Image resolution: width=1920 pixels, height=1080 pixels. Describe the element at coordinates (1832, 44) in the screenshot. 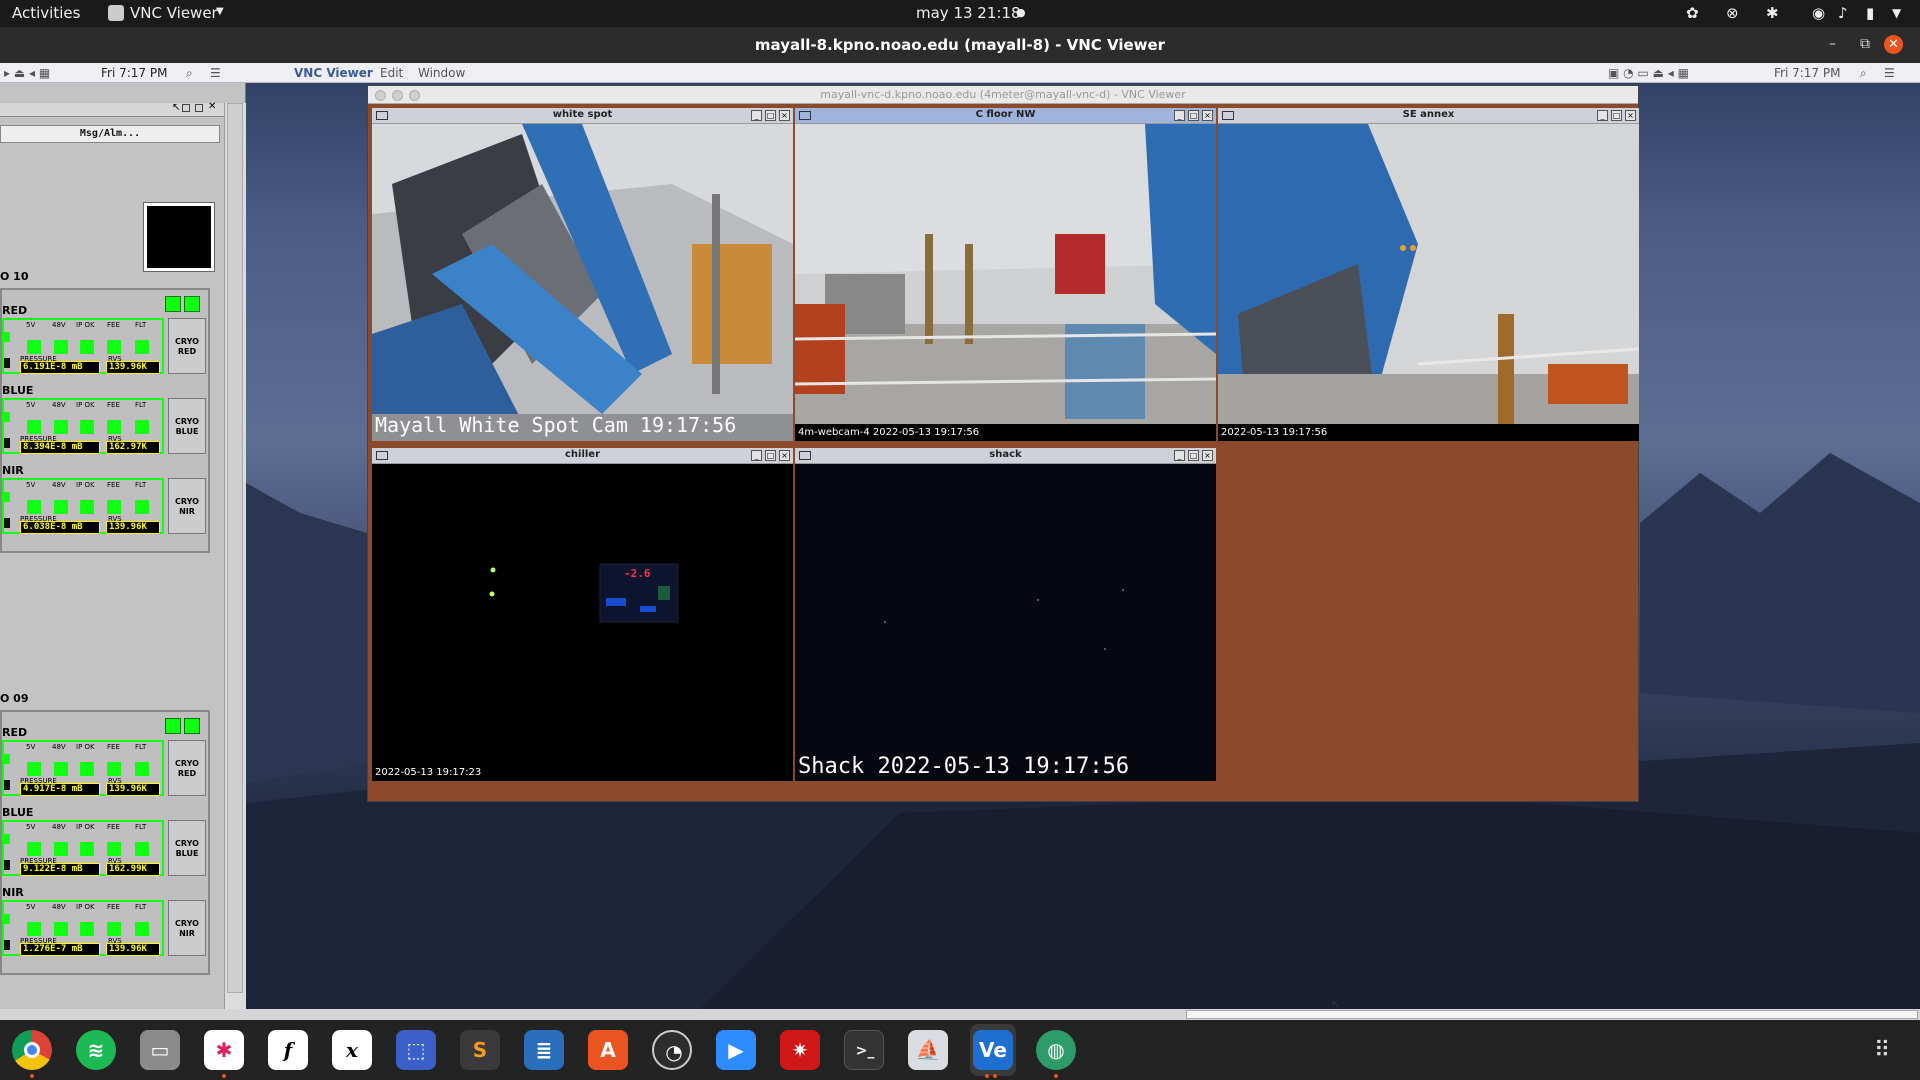

I see `minimize-icon: –` at that location.